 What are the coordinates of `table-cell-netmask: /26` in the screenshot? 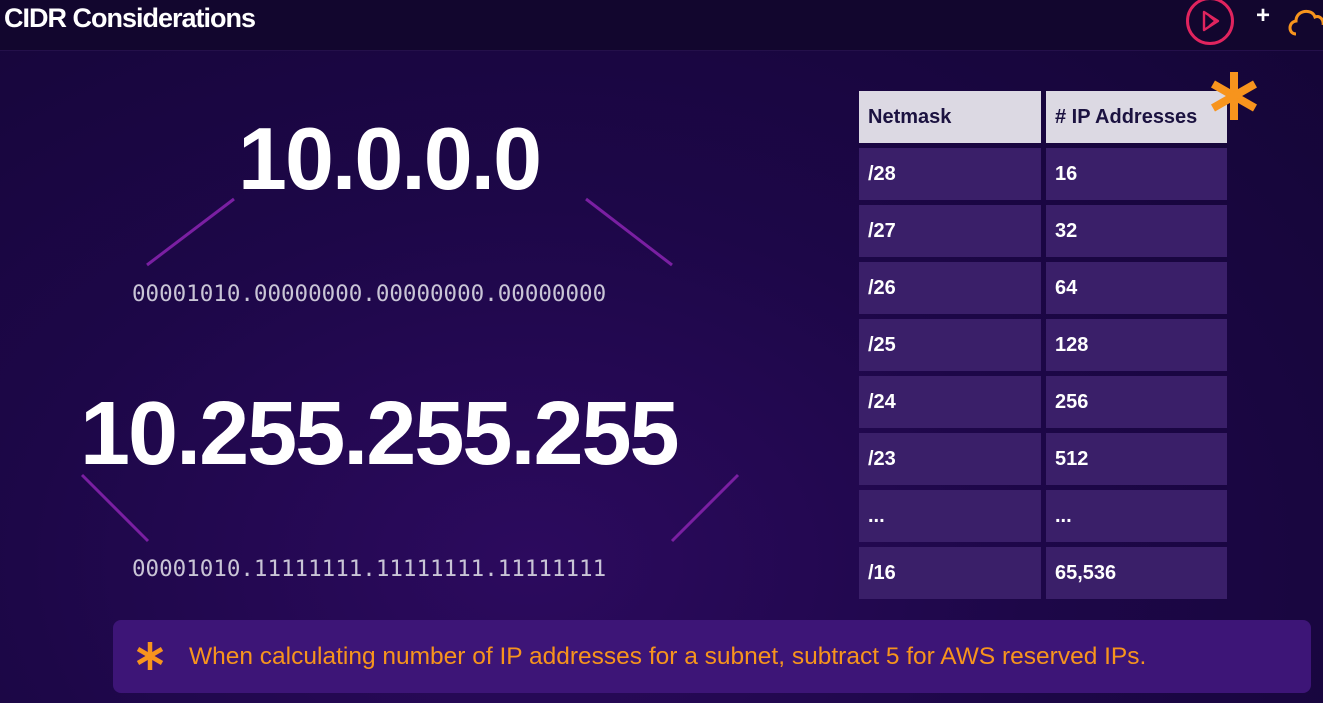 It's located at (950, 288).